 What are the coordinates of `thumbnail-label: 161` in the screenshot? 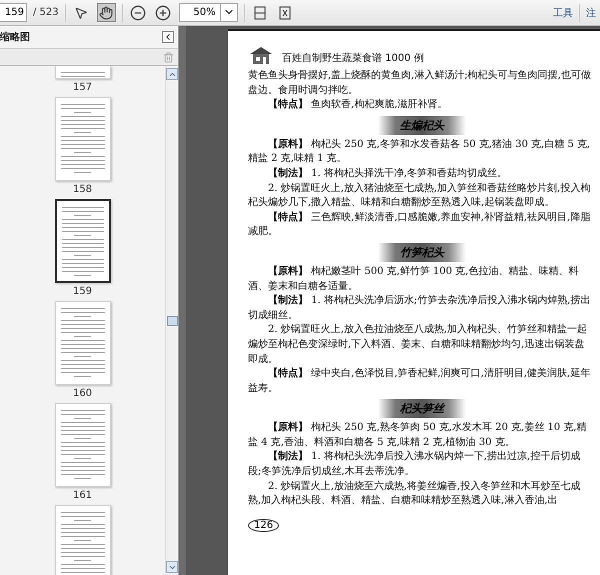 It's located at (82, 495).